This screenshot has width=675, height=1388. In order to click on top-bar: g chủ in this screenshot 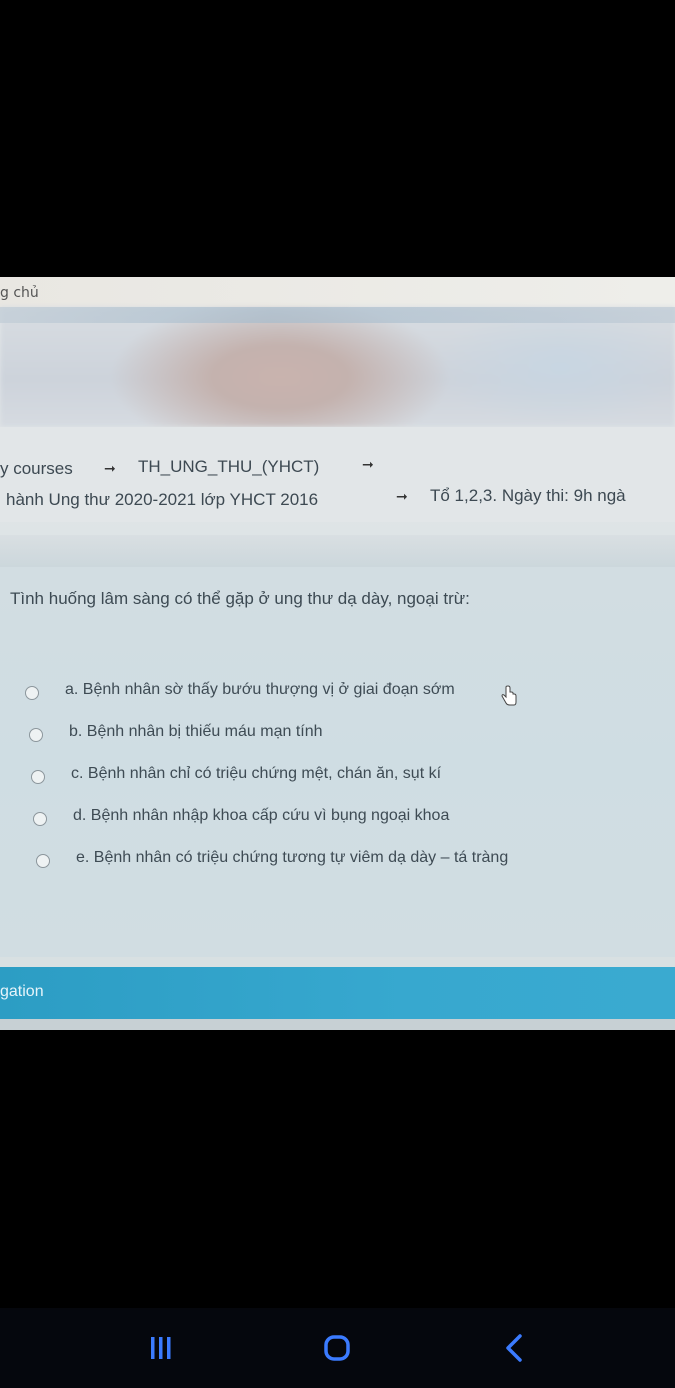, I will do `click(337, 294)`.